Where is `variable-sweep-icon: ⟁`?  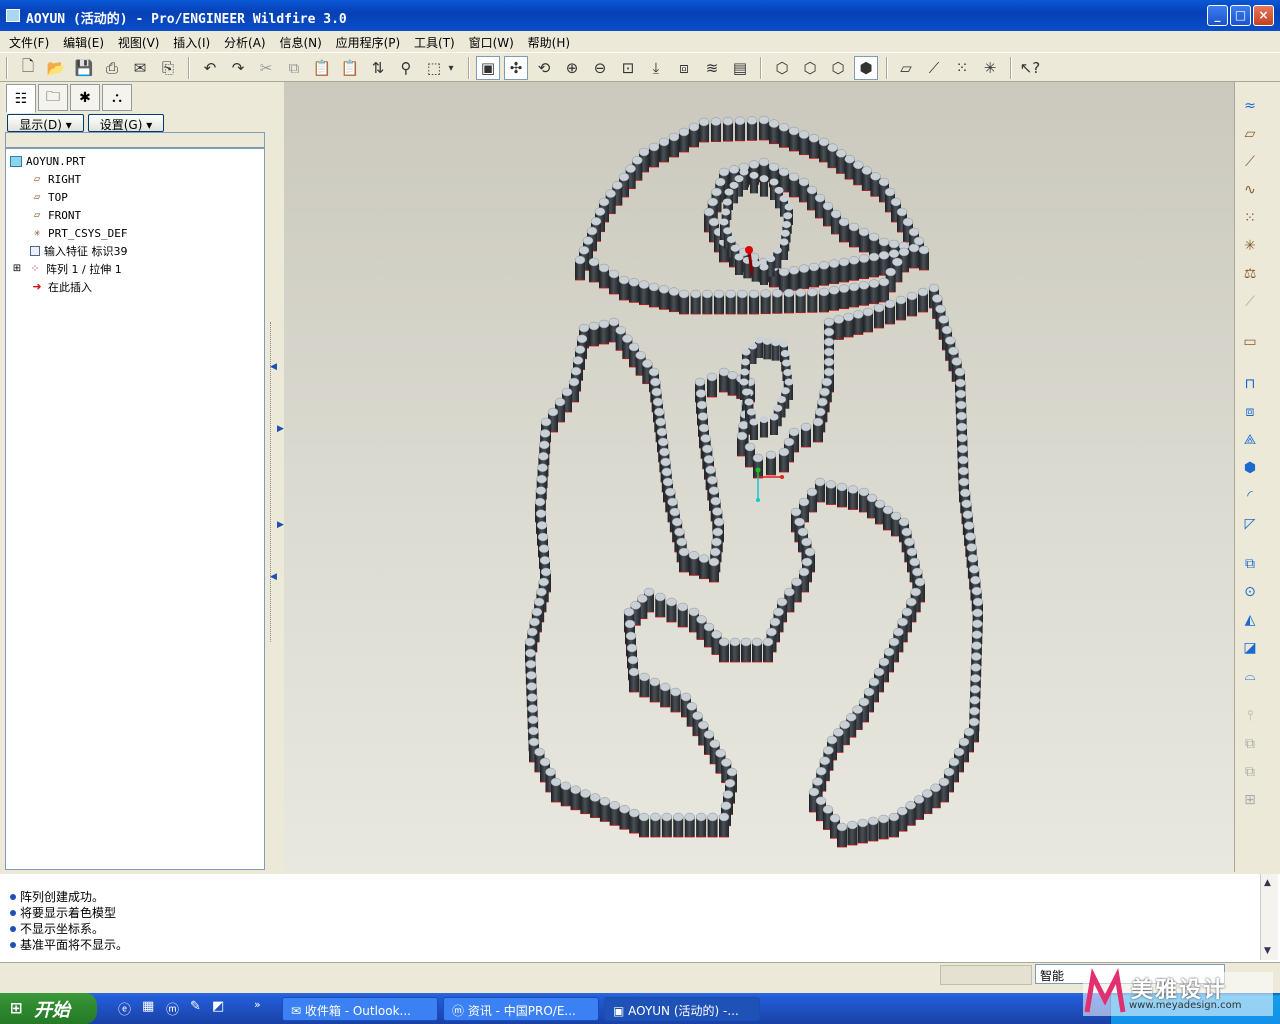 variable-sweep-icon: ⟁ is located at coordinates (1250, 440).